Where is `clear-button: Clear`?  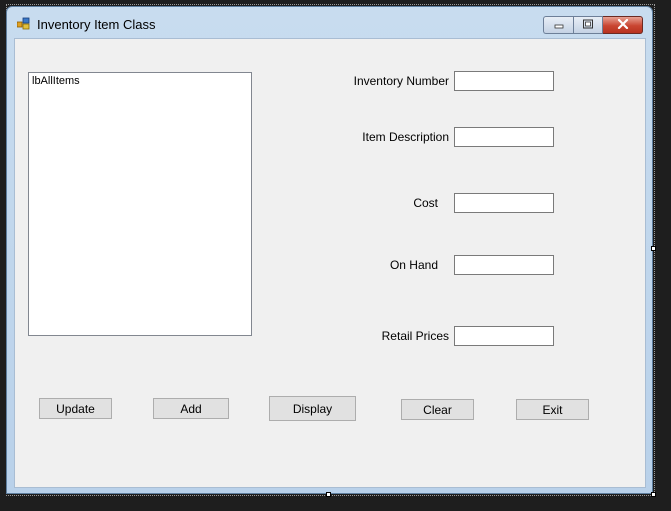
clear-button: Clear is located at coordinates (437, 409).